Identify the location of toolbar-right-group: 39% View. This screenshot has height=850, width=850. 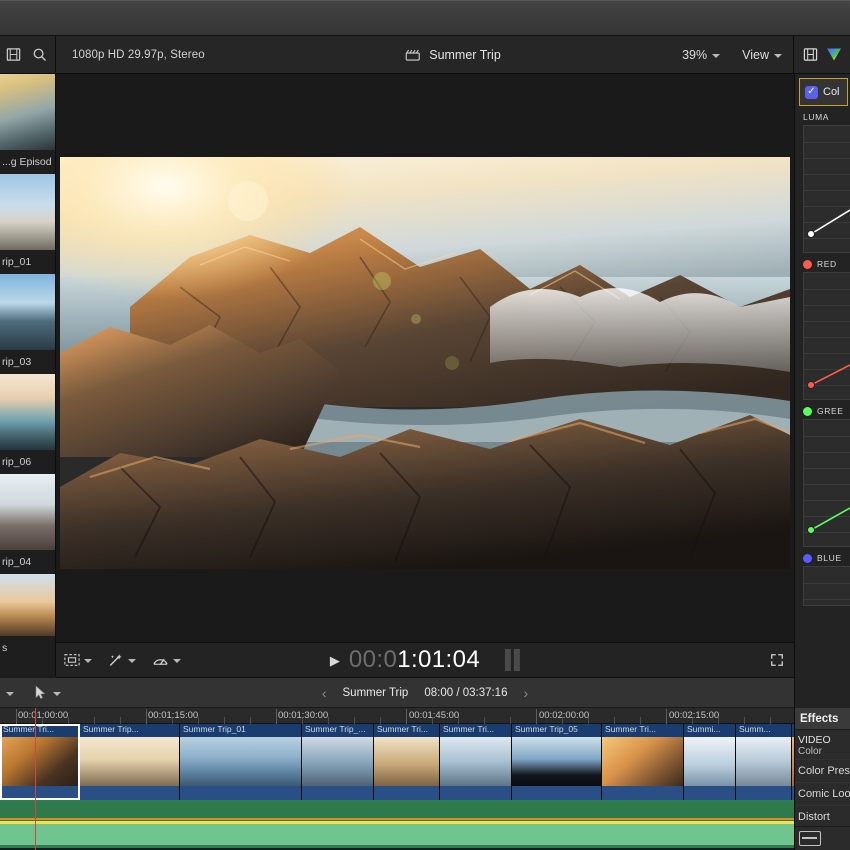
(760, 54).